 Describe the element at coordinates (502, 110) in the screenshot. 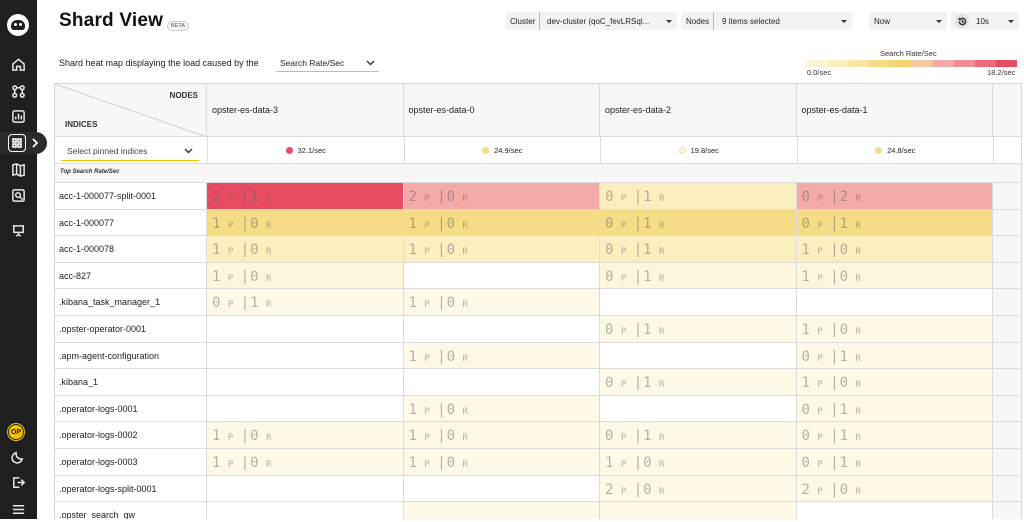

I see `node-column-header: opster-es-data-0` at that location.